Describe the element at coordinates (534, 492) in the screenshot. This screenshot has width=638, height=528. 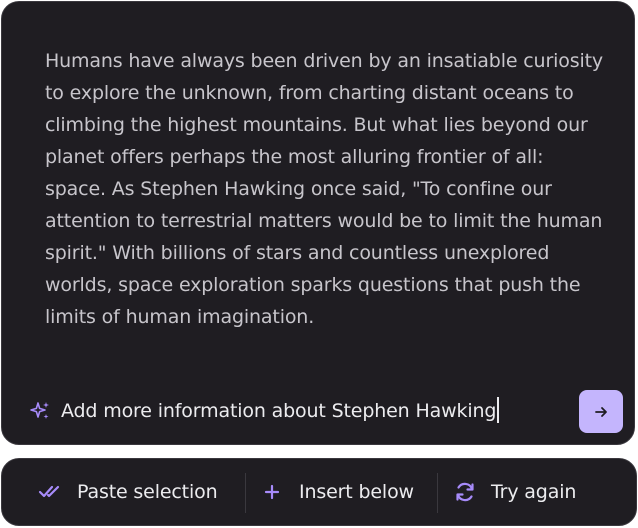
I see `try-again-label: Try again` at that location.